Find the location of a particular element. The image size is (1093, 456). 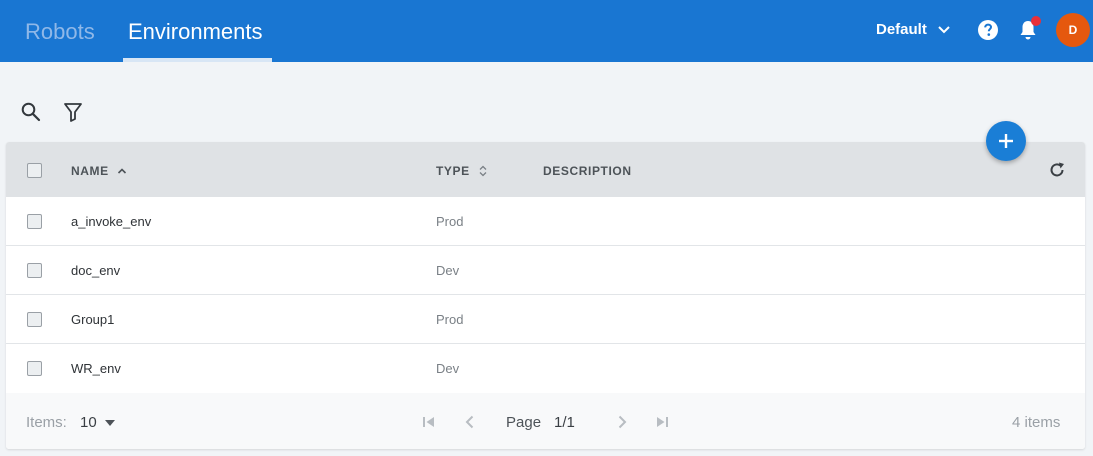

last-page-icon is located at coordinates (662, 422).